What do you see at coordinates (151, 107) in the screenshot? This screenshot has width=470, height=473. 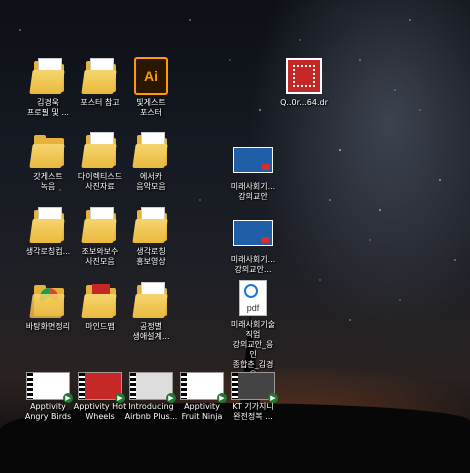 I see `icon-label: 빛게스트 포스터` at bounding box center [151, 107].